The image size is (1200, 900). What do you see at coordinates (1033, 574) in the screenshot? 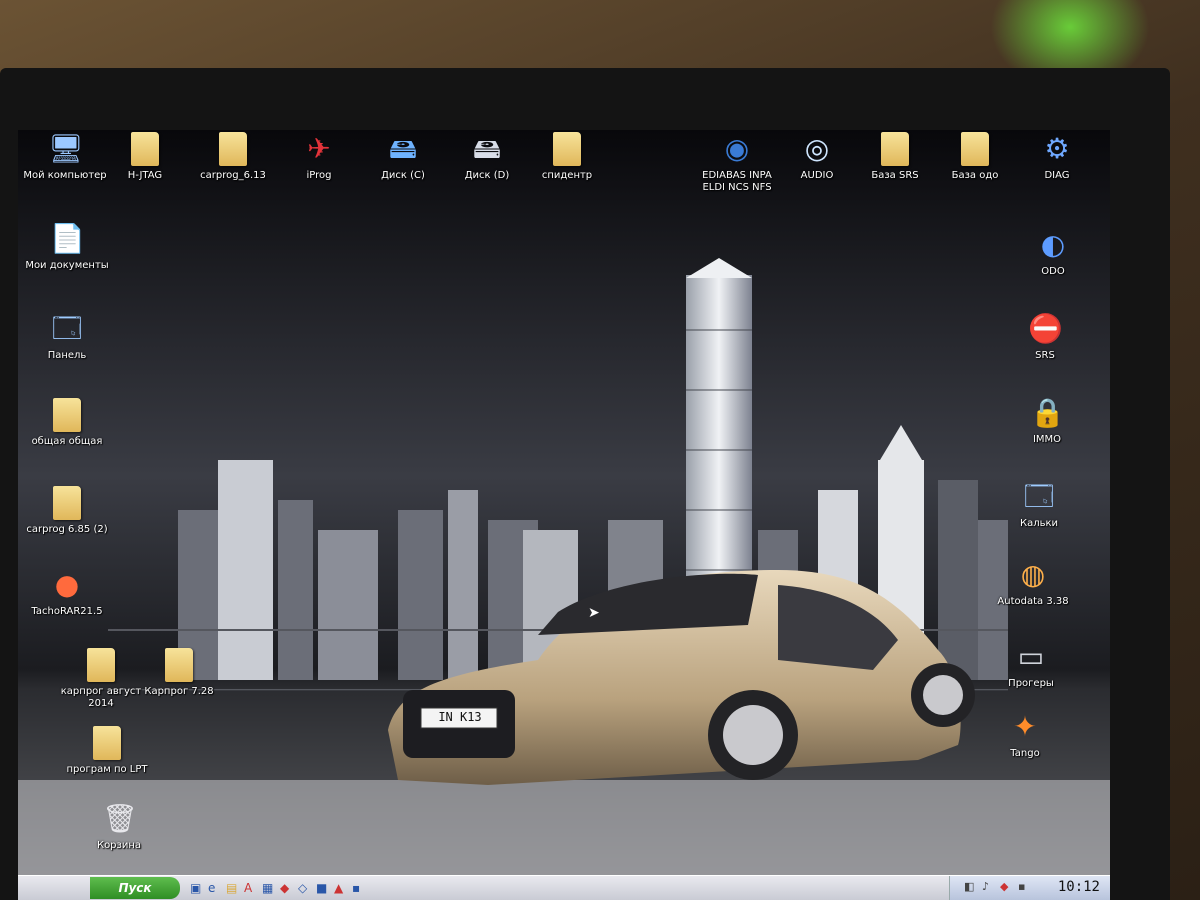
I see `autodata-icon: ◍` at bounding box center [1033, 574].